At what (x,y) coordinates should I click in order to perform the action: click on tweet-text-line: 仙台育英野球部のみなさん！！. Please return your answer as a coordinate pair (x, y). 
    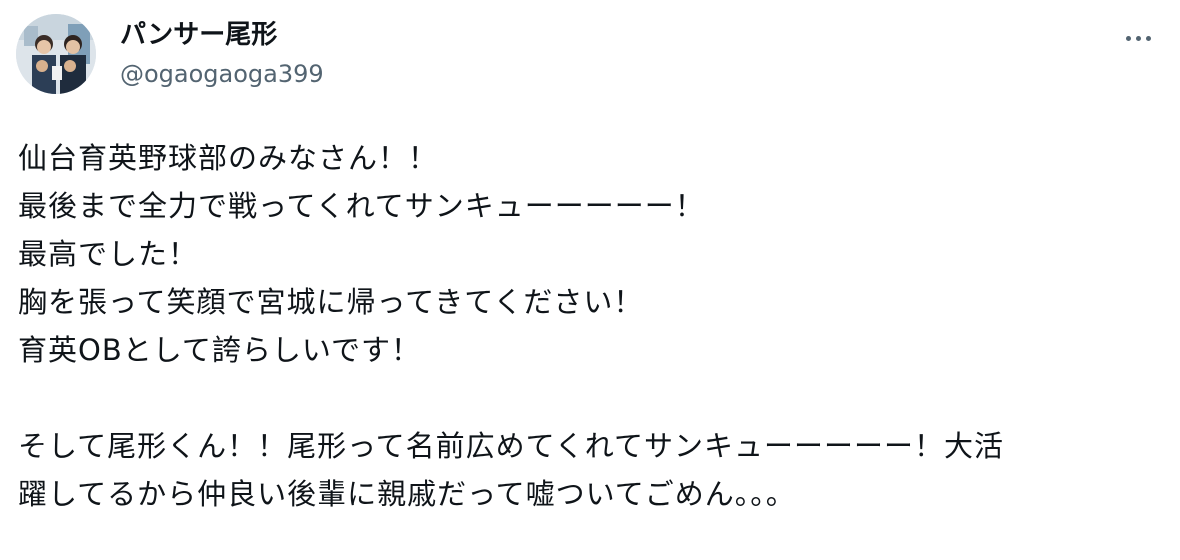
    Looking at the image, I should click on (228, 158).